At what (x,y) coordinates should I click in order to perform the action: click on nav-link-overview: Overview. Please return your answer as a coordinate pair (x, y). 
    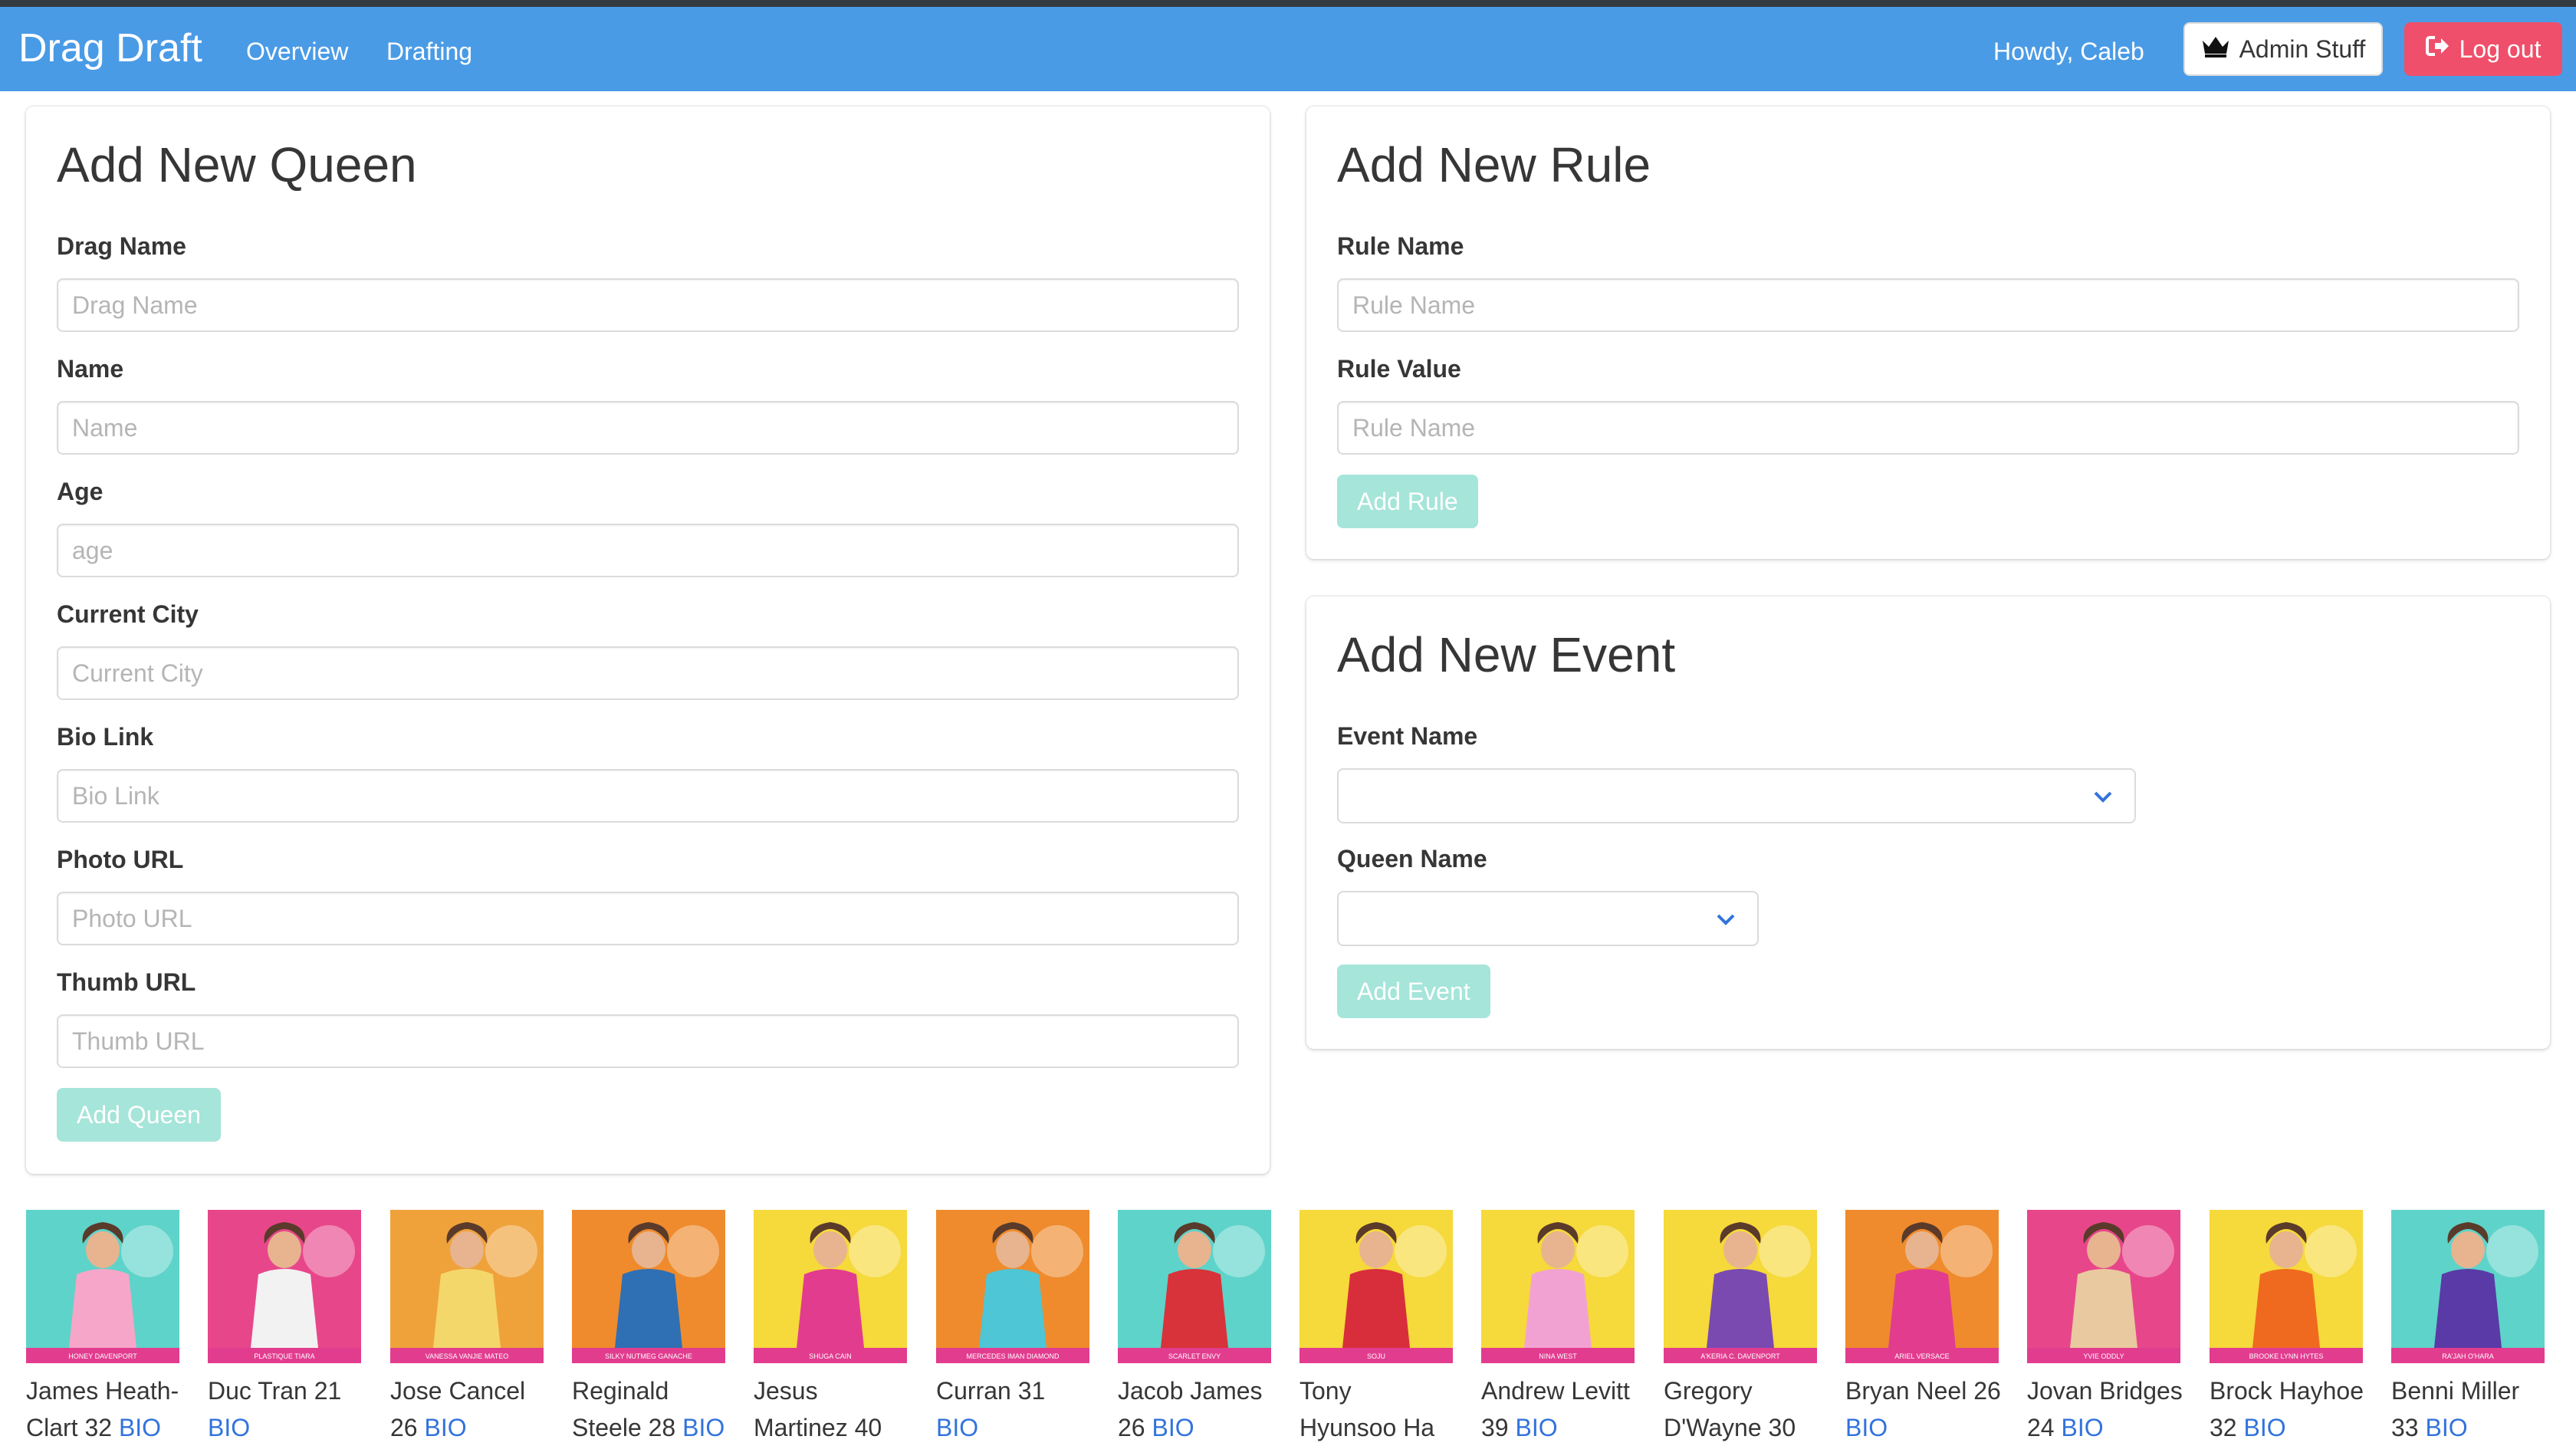
    Looking at the image, I should click on (297, 52).